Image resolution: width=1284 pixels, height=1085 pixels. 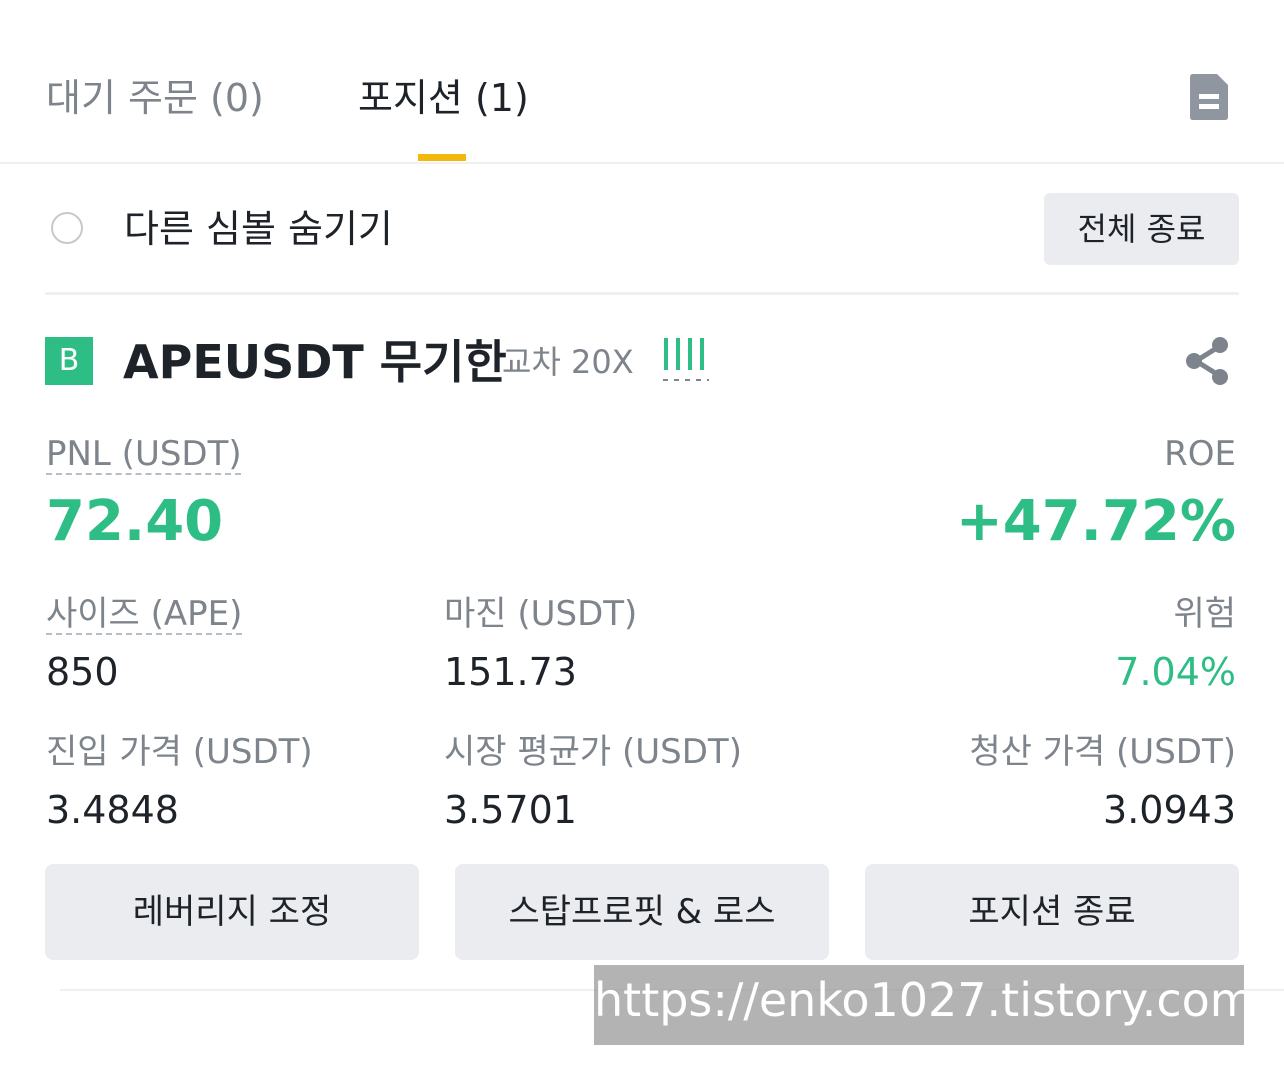 I want to click on divider, so click(x=642, y=293).